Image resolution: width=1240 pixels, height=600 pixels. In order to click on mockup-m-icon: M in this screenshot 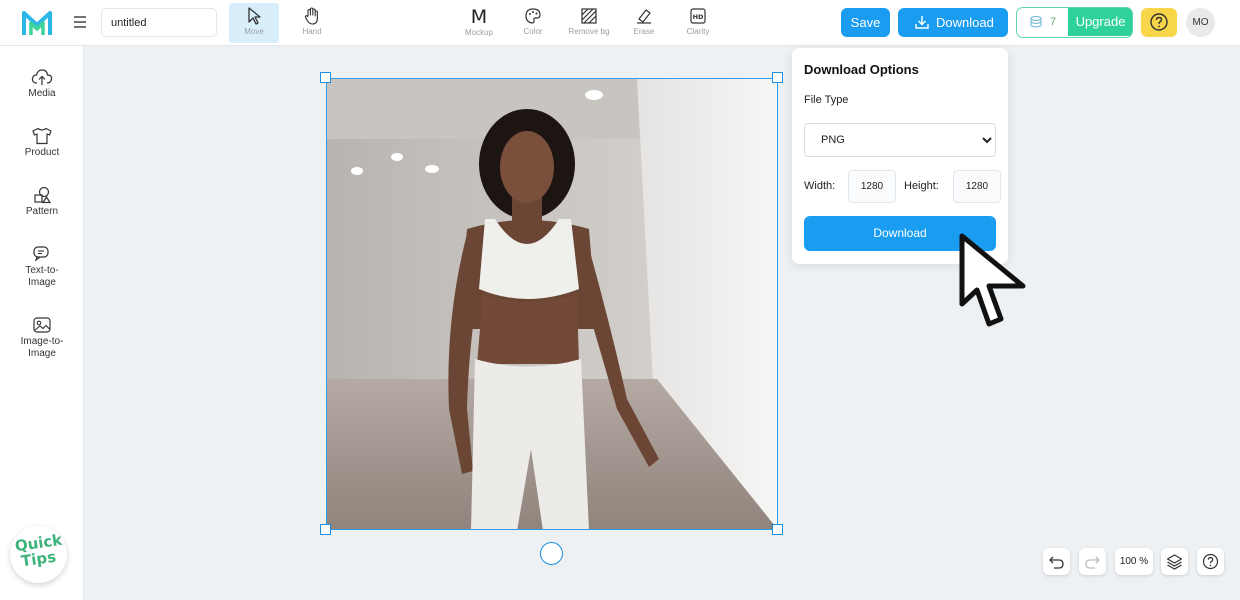, I will do `click(479, 17)`.